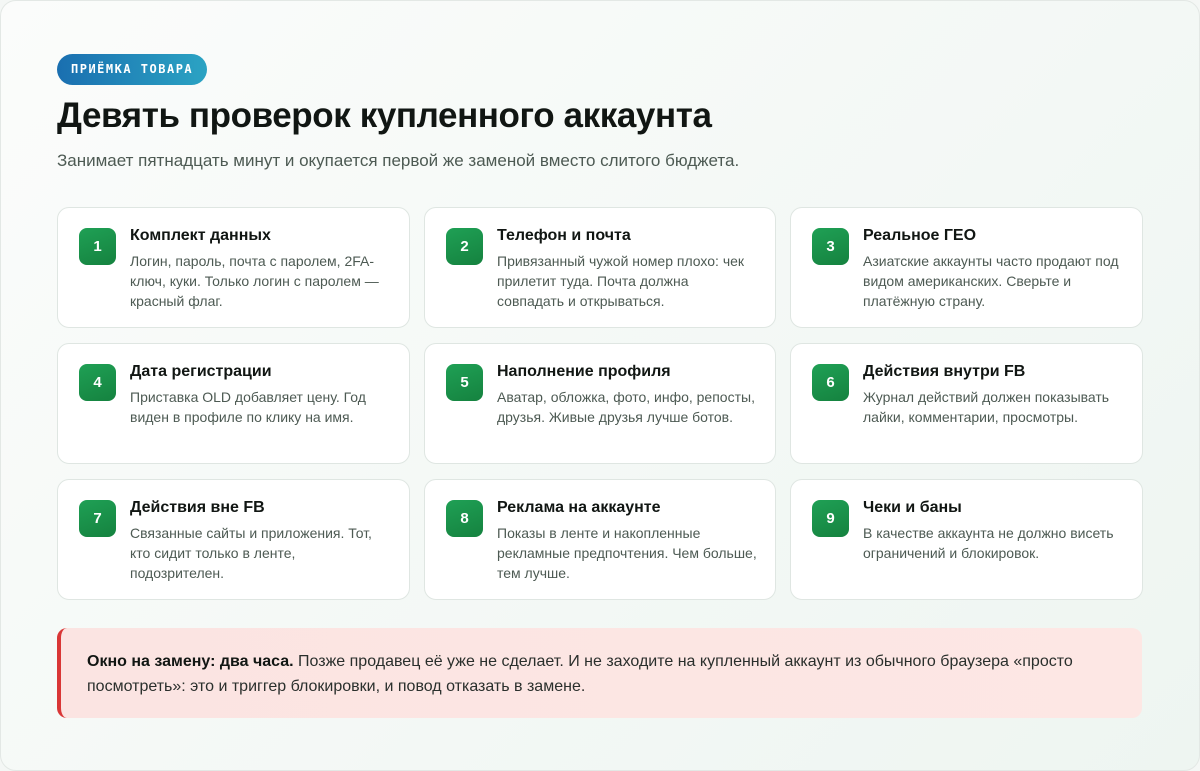 The width and height of the screenshot is (1200, 771). Describe the element at coordinates (944, 371) in the screenshot. I see `check-title: Действия внутри FB` at that location.